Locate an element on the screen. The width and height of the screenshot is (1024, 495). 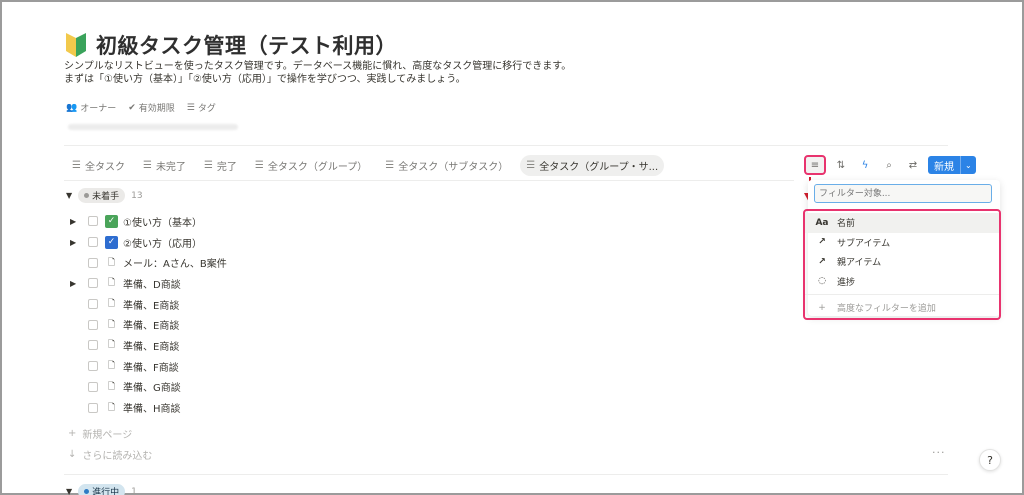
arrow-down-icon: ↓ is located at coordinates (72, 454).